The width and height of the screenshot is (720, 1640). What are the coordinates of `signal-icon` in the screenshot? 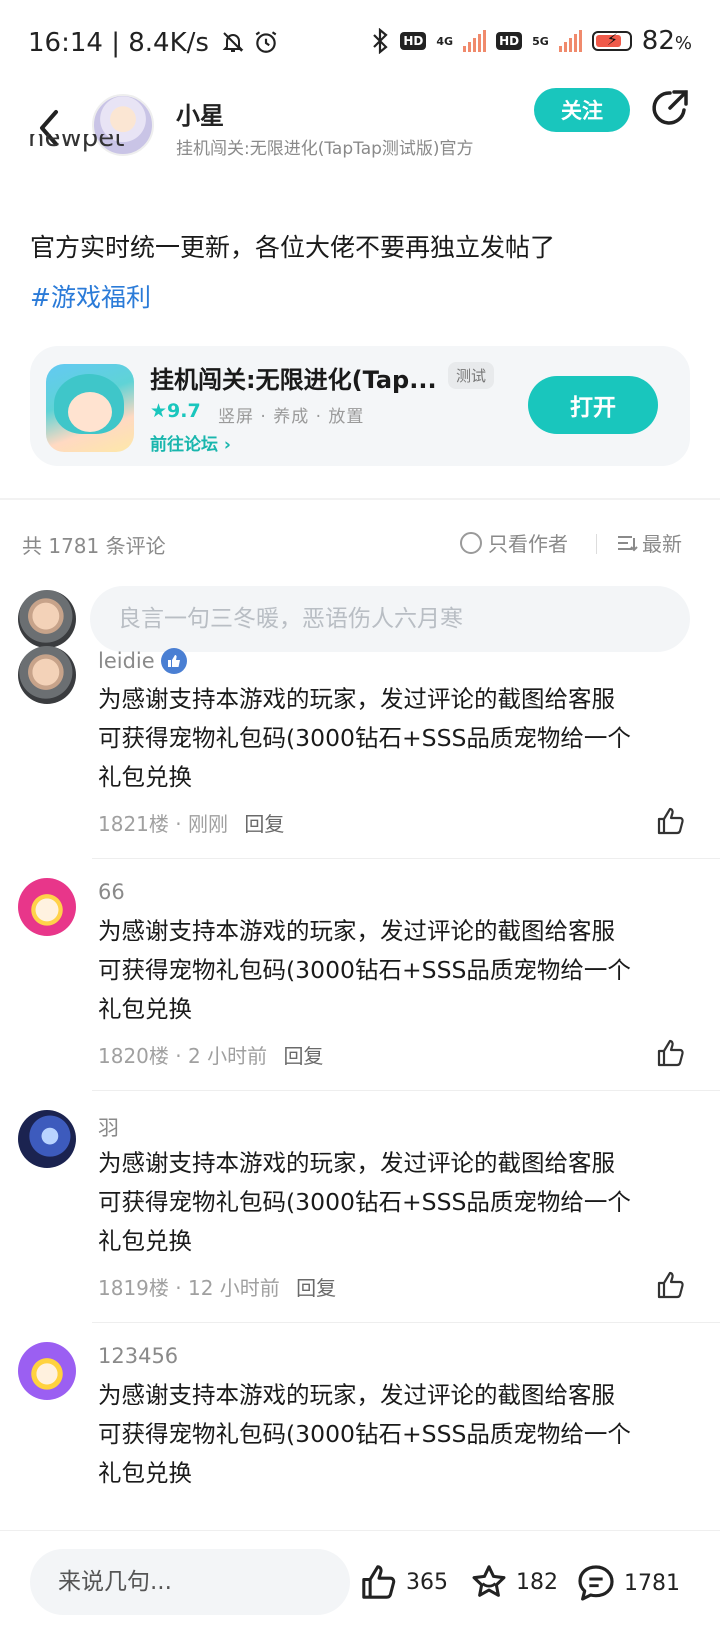 It's located at (475, 41).